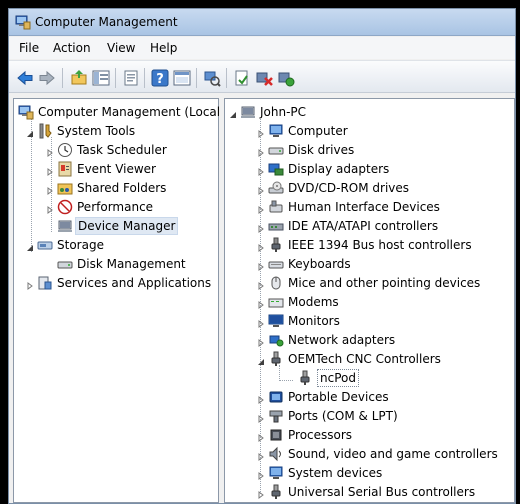 This screenshot has width=520, height=504. Describe the element at coordinates (65, 264) in the screenshot. I see `disk-management-icon` at that location.